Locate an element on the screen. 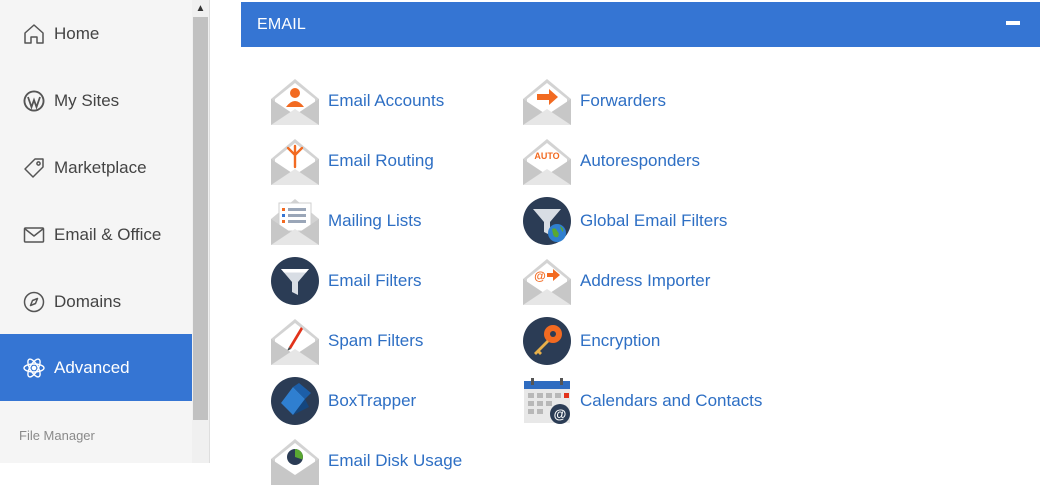  tool-encryption: Encryption is located at coordinates (591, 341).